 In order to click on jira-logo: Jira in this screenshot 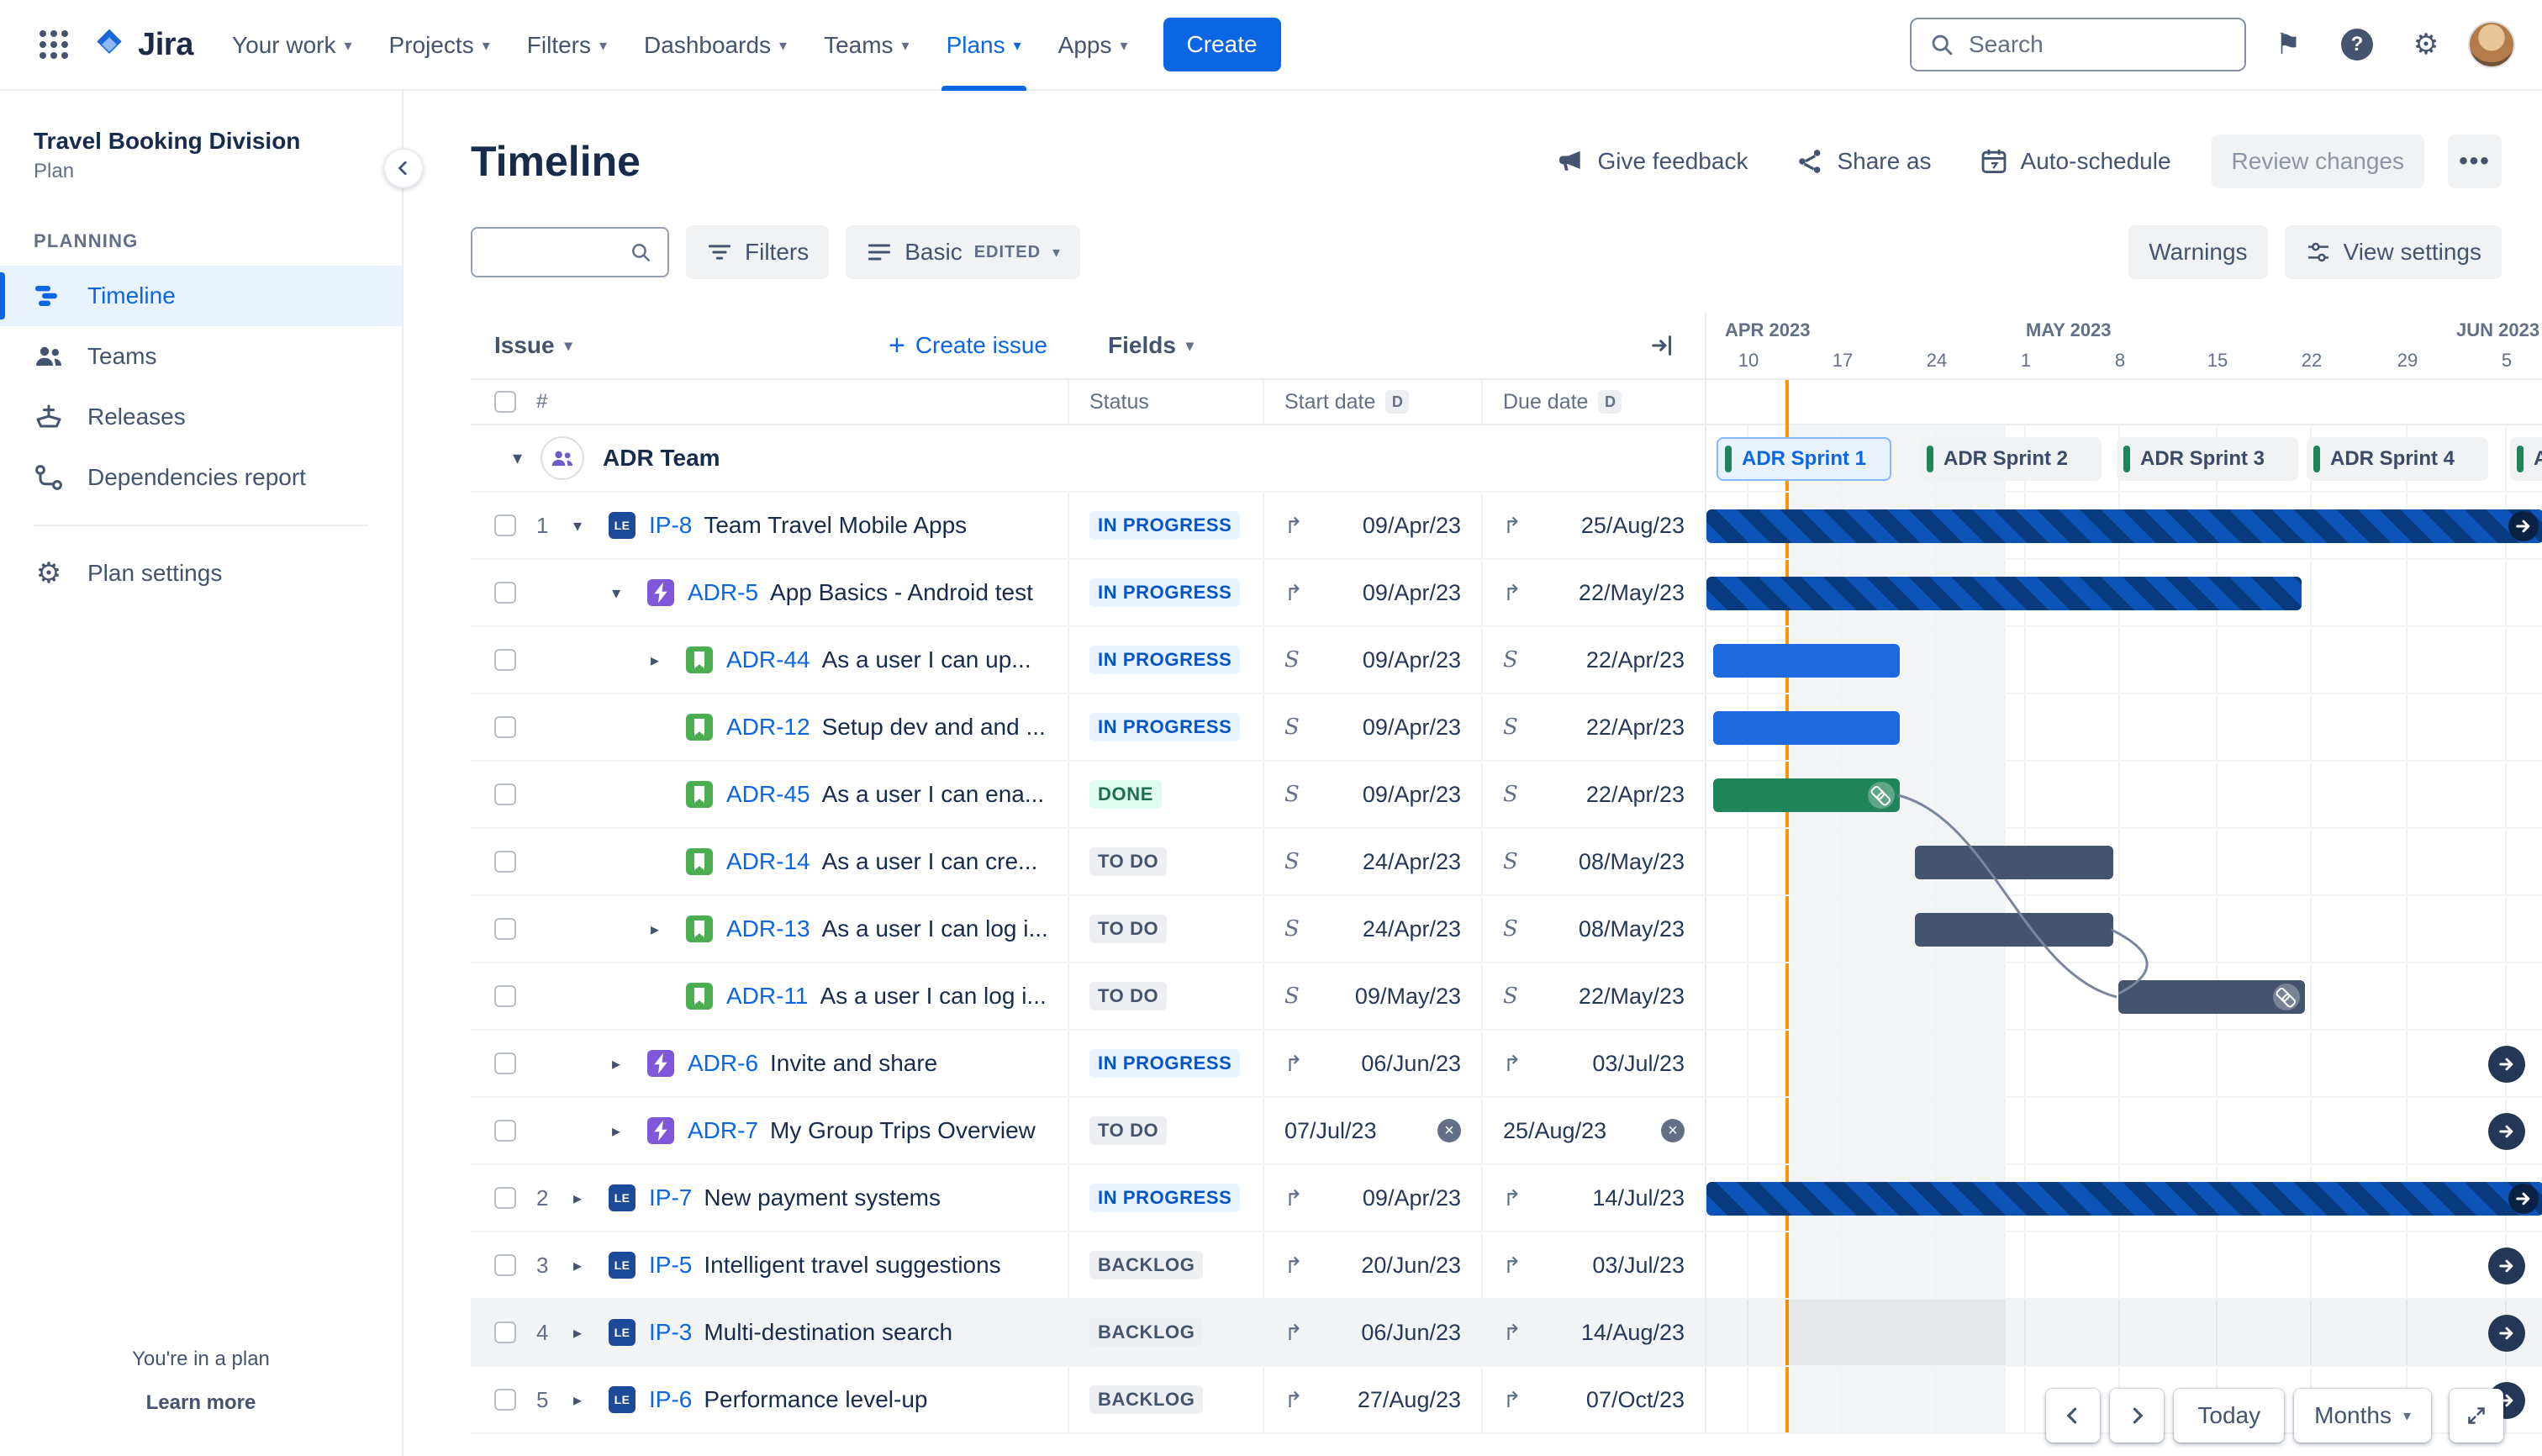, I will do `click(142, 44)`.